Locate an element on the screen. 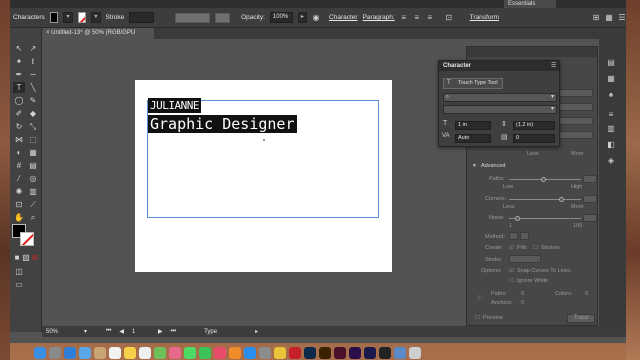  gradient-panel-icon: ▥ is located at coordinates (611, 128).